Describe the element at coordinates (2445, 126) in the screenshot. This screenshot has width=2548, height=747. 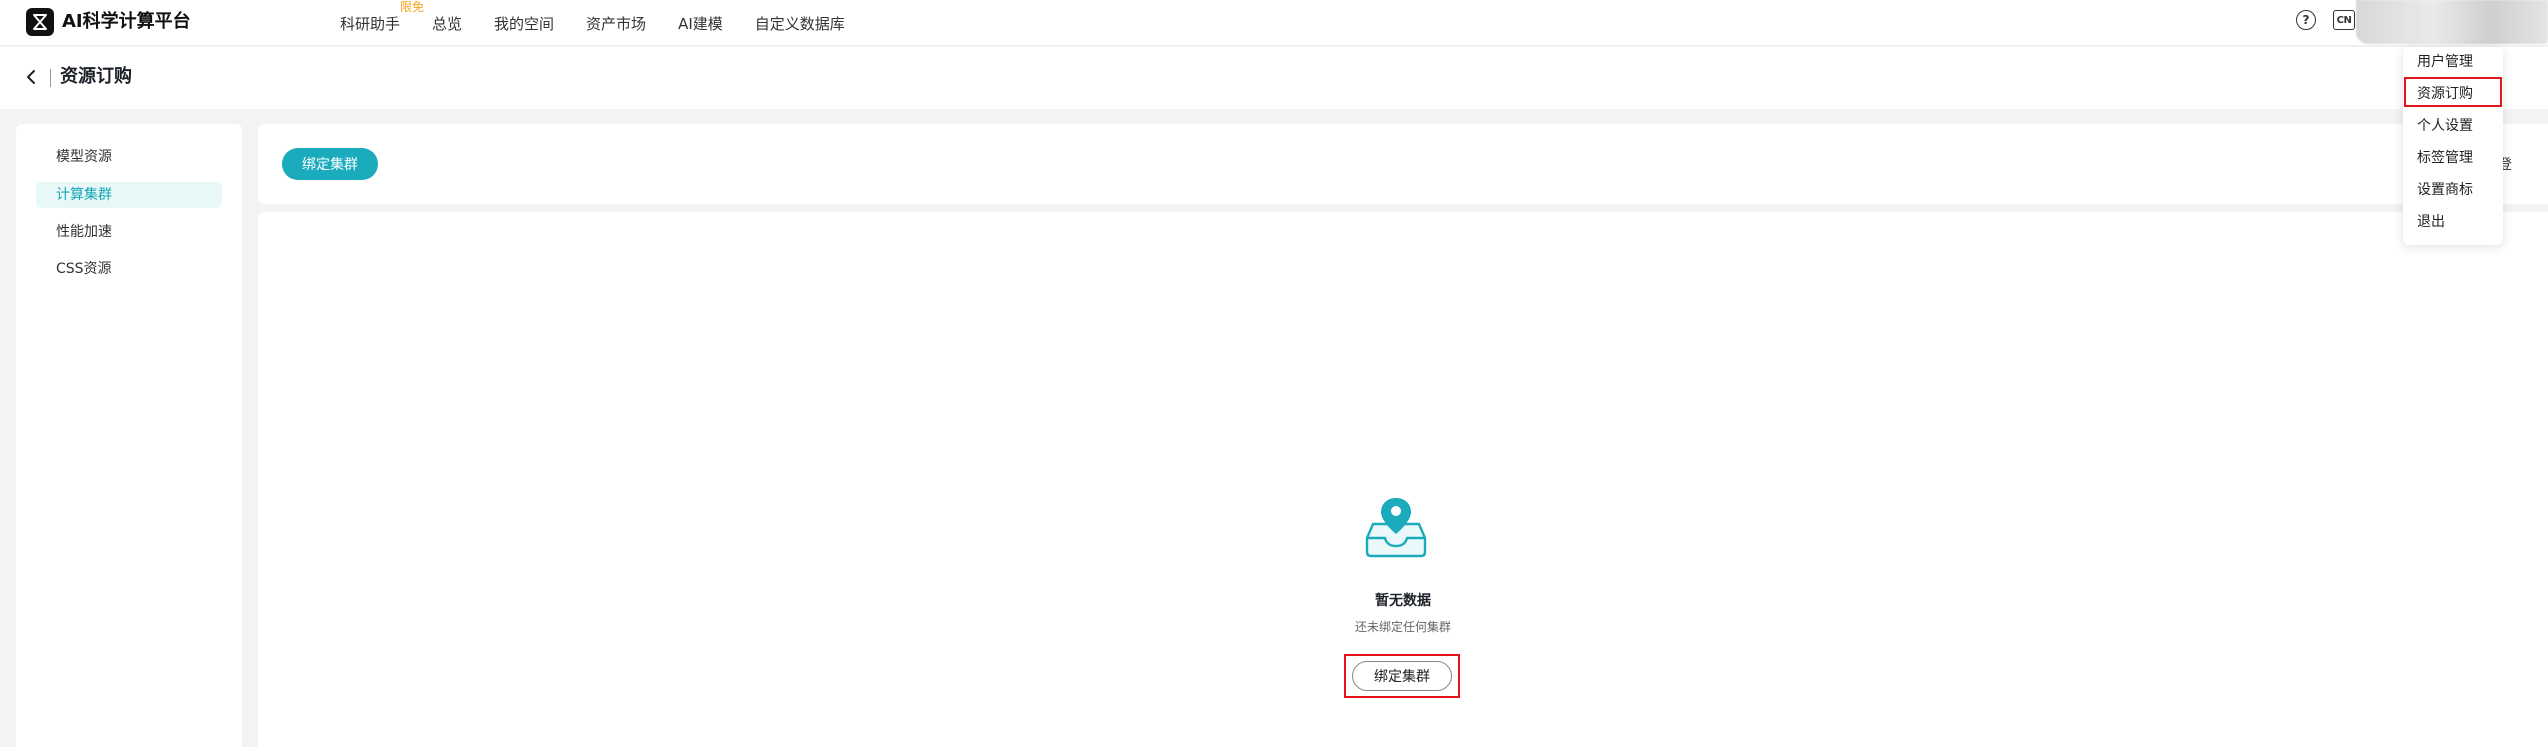
I see `menu-item-personal-settings: 个人设置` at that location.